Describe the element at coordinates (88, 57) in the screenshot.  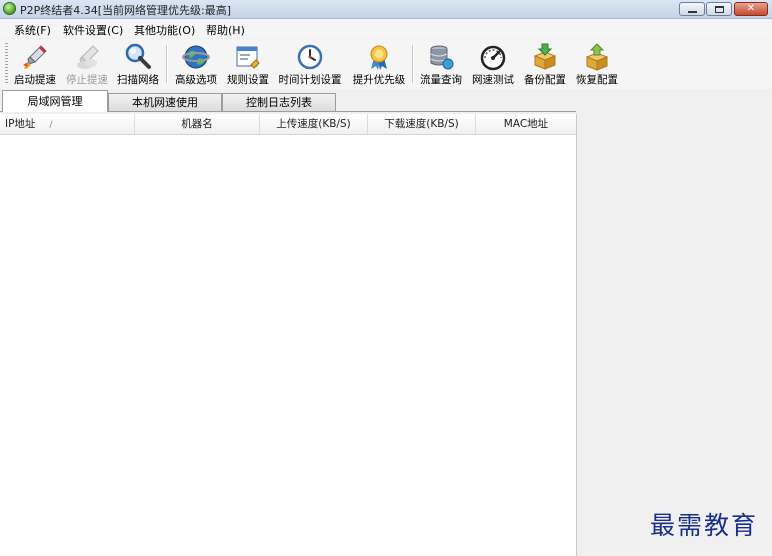
I see `rocket-stop-icon` at that location.